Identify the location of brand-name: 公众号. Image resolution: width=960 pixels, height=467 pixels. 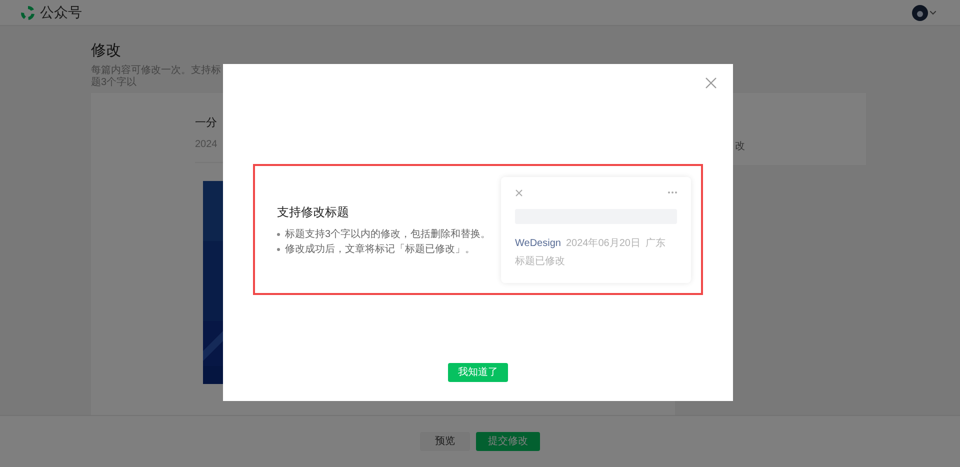
(61, 12).